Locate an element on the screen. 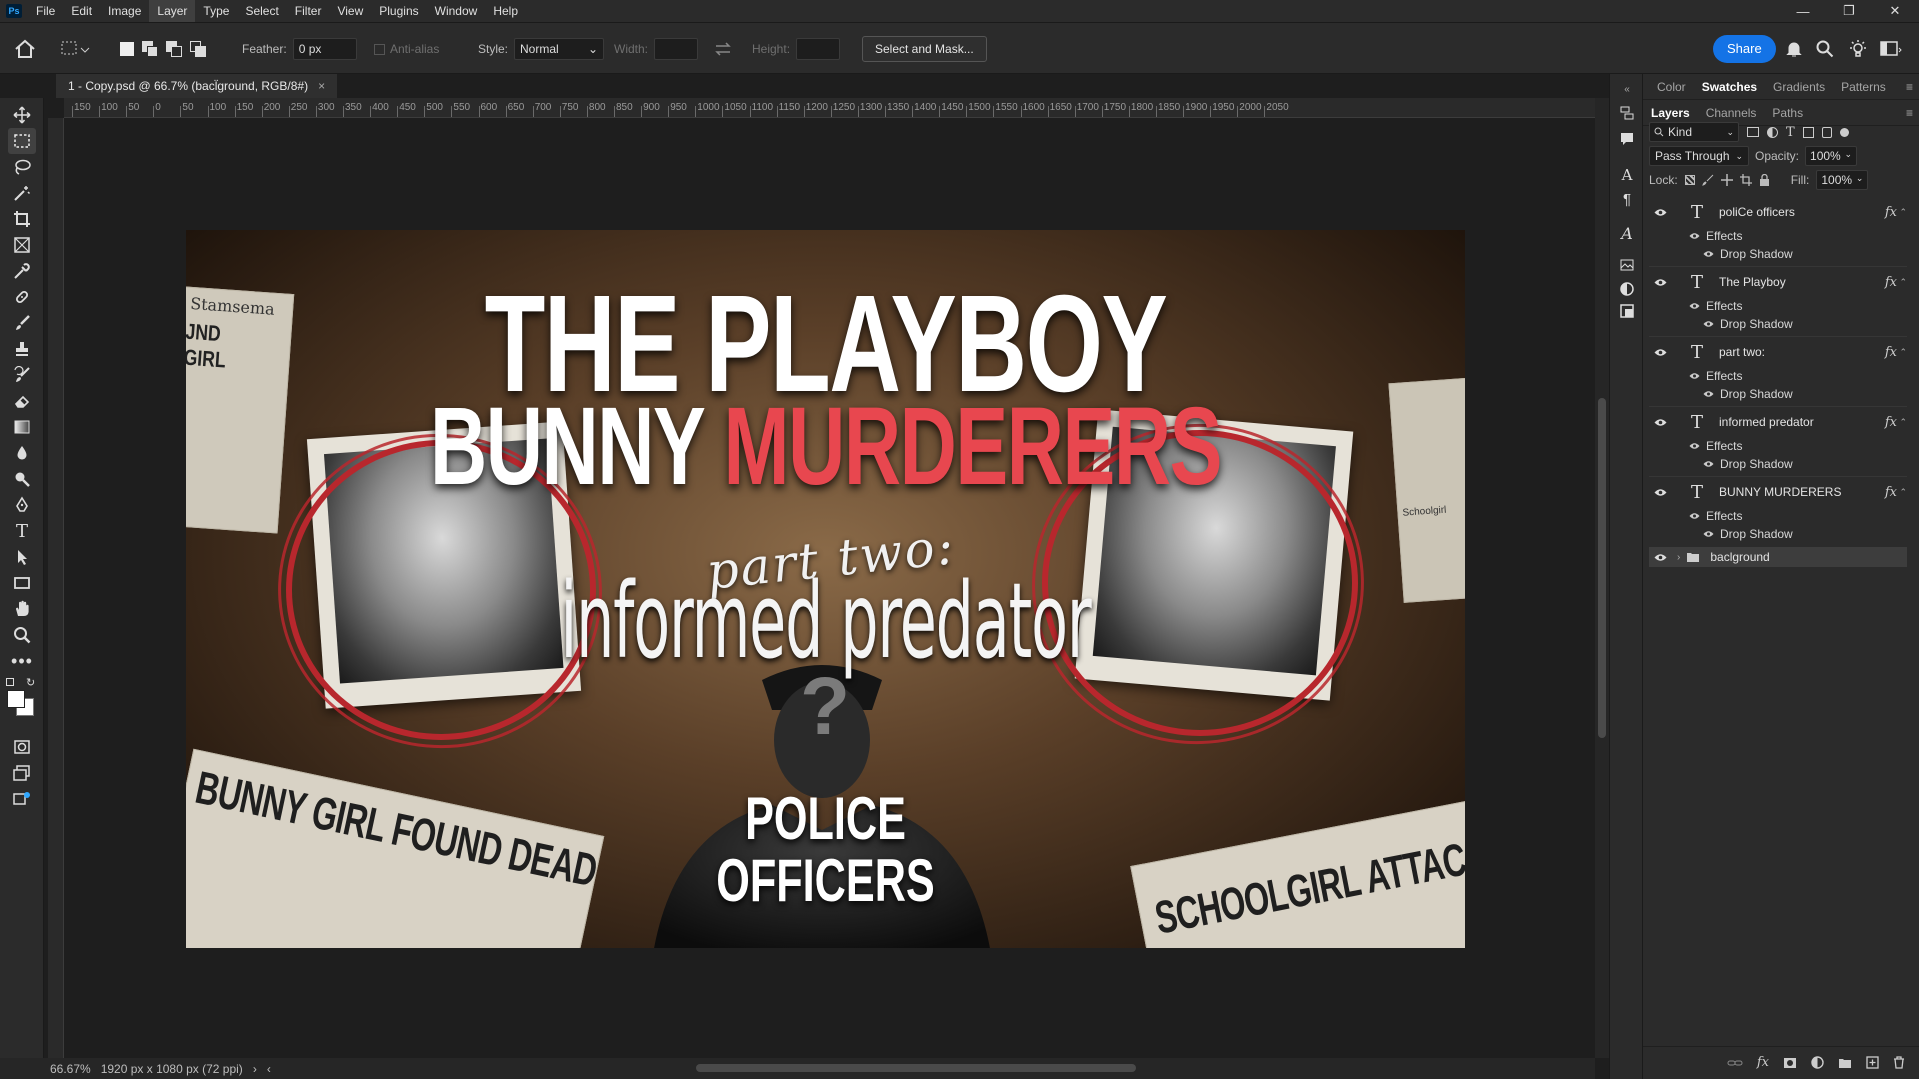 The height and width of the screenshot is (1079, 1919). swap-dimensions-icon is located at coordinates (723, 49).